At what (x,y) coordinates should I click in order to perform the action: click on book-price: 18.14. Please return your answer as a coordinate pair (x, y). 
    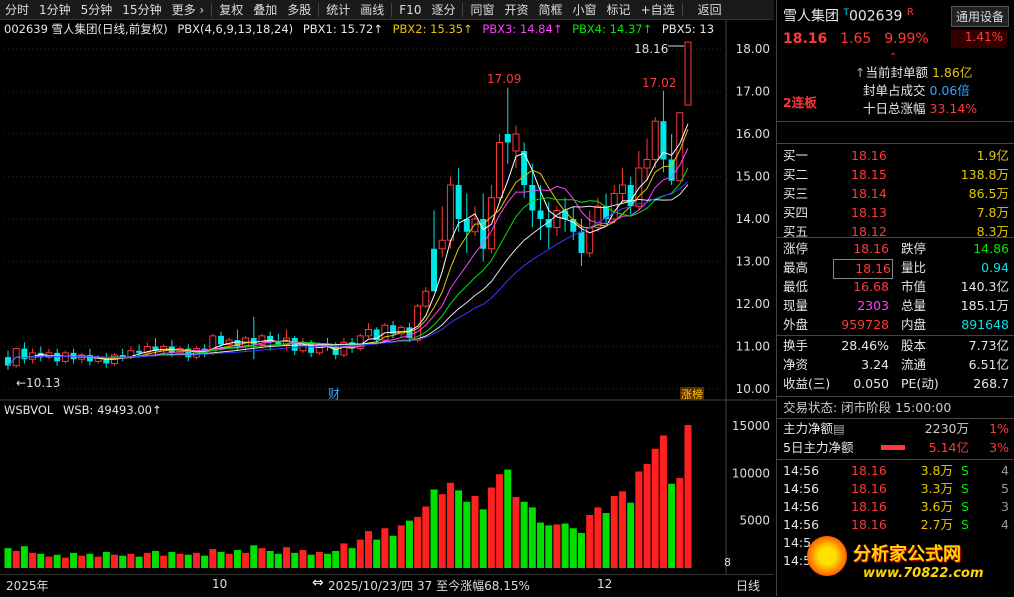
    Looking at the image, I should click on (869, 193).